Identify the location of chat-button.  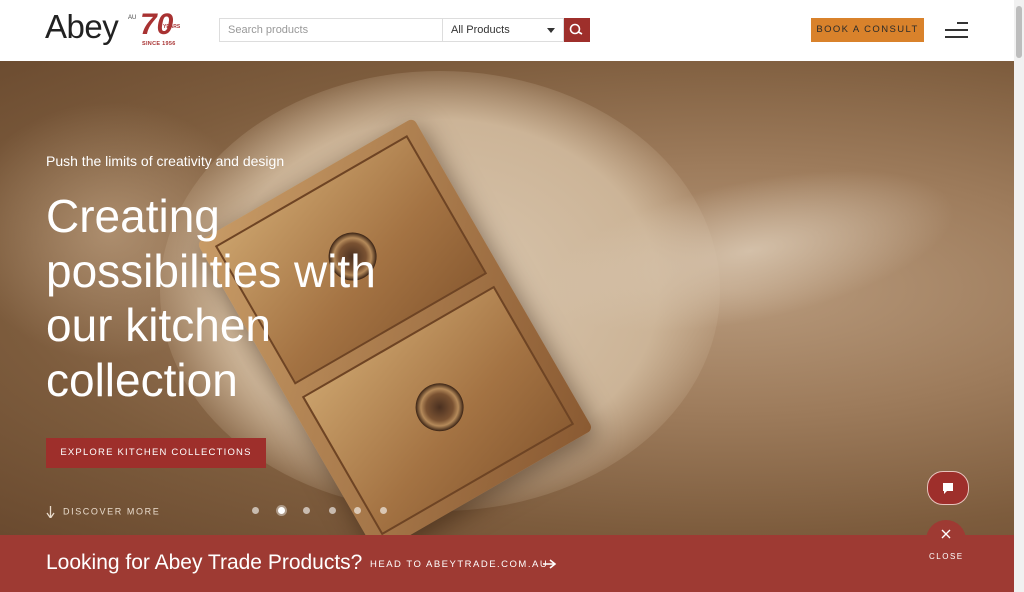
(948, 488).